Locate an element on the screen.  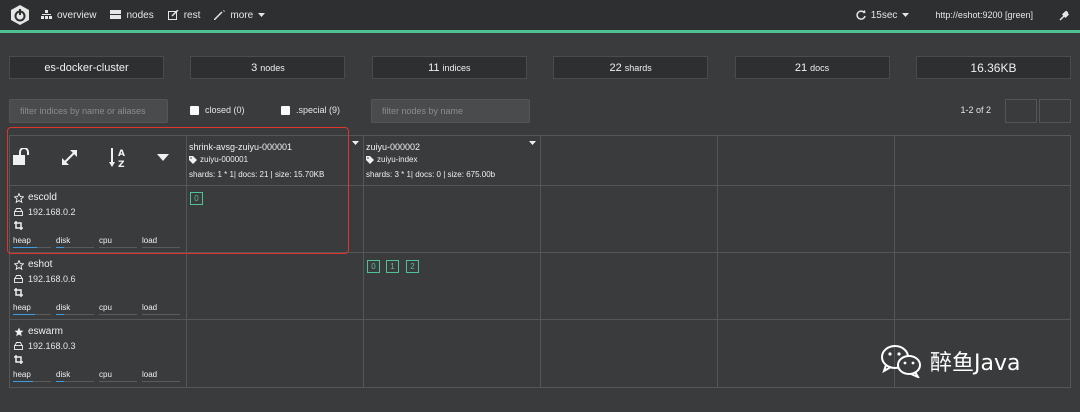
watermark: 醉鱼Java is located at coordinates (950, 361).